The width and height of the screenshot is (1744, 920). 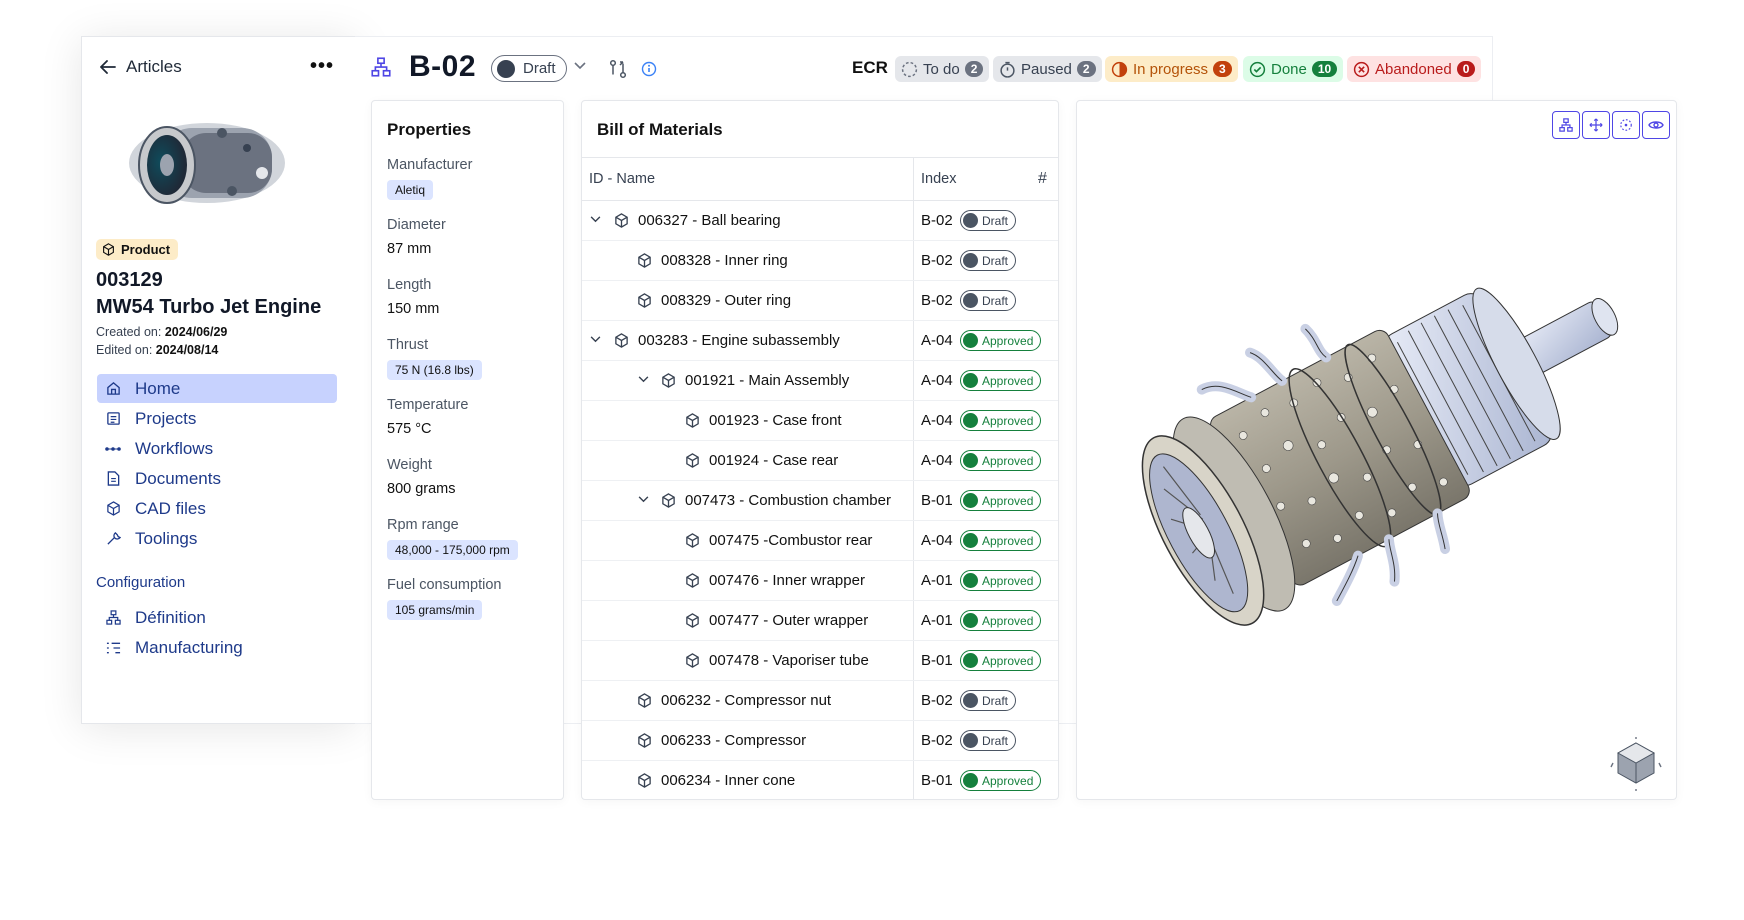 I want to click on bom-item-index: B-01, so click(x=937, y=500).